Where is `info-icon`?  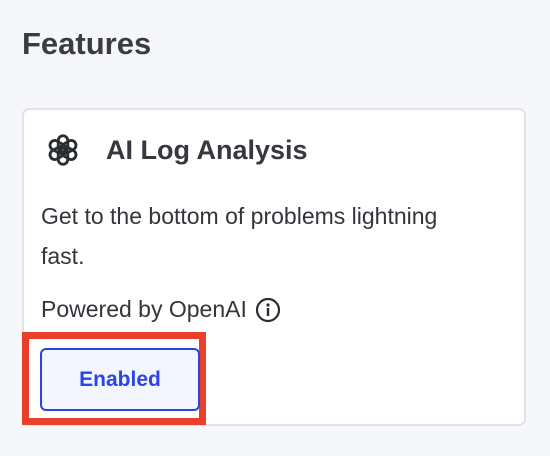
info-icon is located at coordinates (268, 310).